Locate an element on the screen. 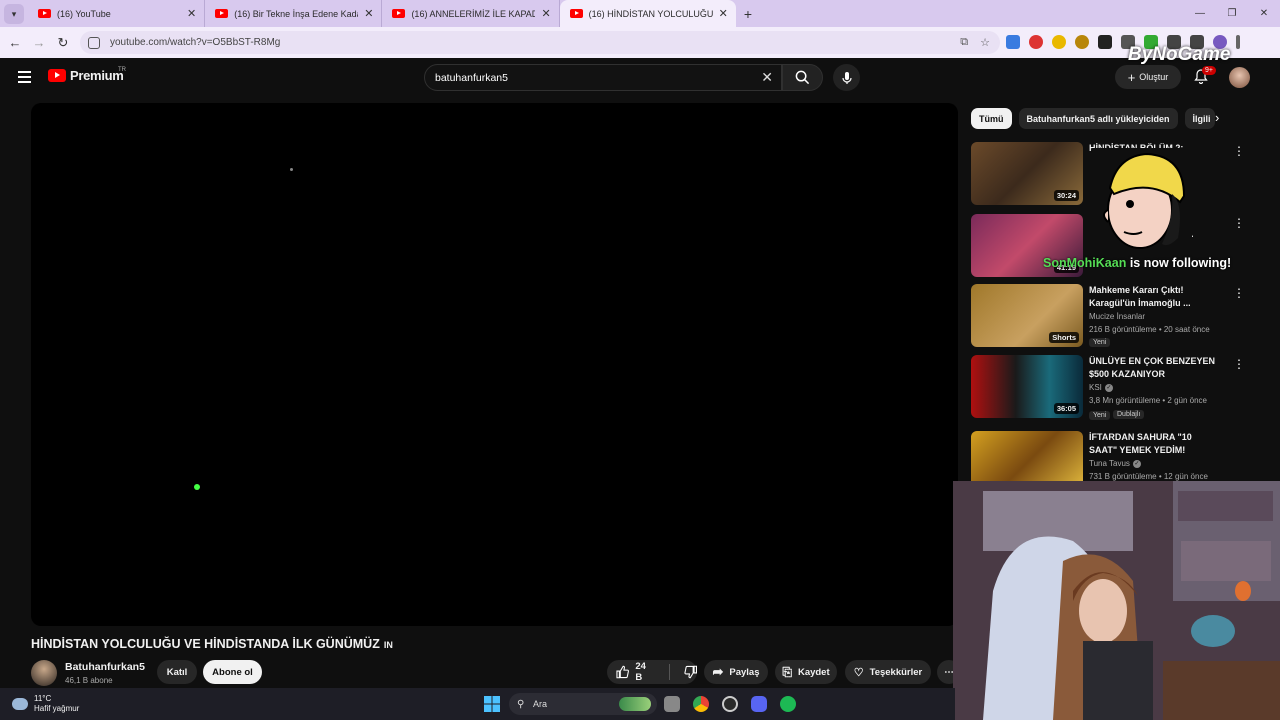 The height and width of the screenshot is (720, 1280). youtube-header: Premium TR batuhanfurkan5 ✕ + Oluştur 9+ is located at coordinates (640, 78).